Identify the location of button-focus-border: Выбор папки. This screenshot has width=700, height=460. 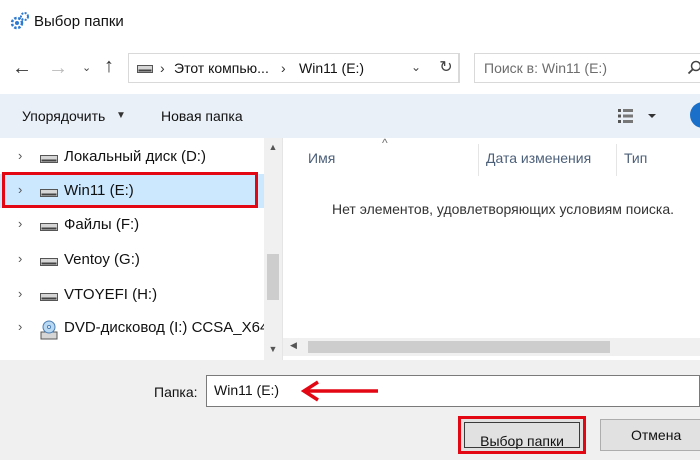
(522, 435).